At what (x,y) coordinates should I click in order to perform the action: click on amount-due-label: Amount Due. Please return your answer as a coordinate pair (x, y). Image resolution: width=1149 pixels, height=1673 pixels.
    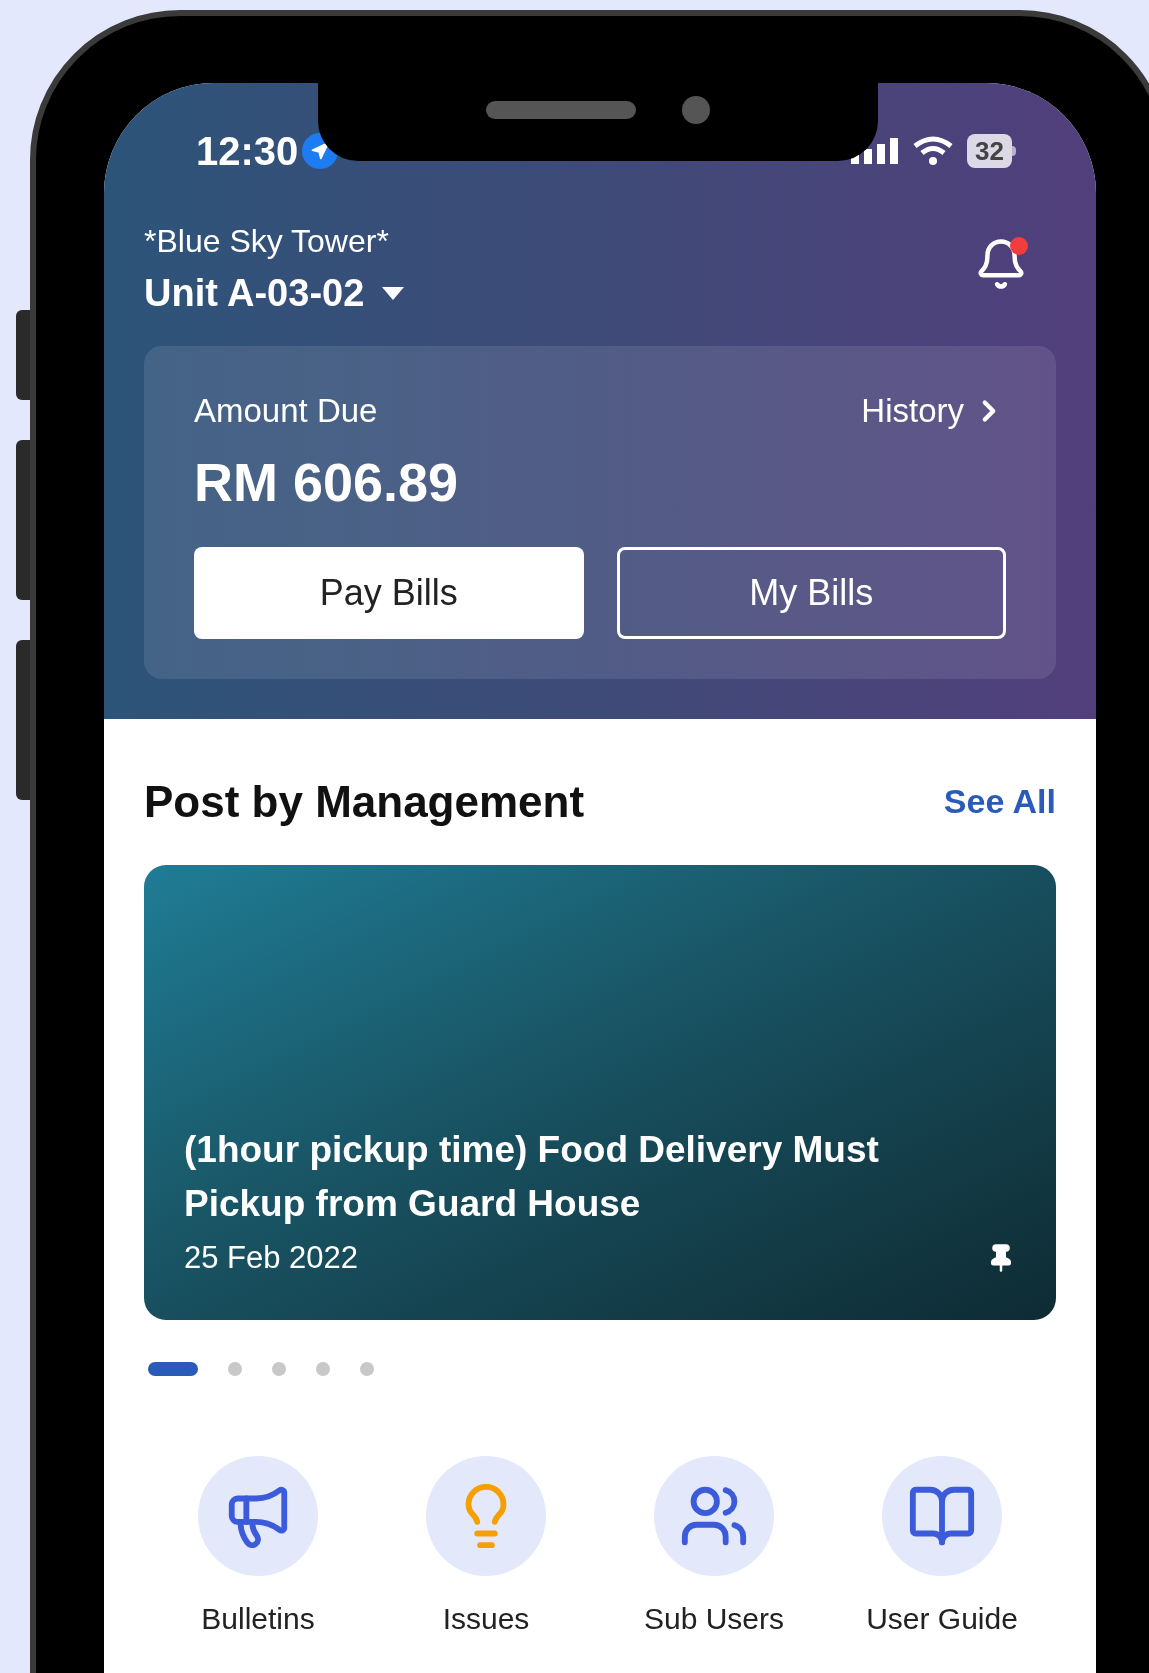
    Looking at the image, I should click on (286, 411).